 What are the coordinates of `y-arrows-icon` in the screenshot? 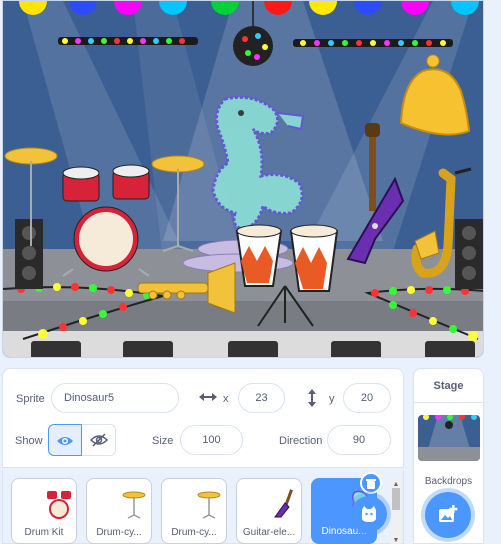 It's located at (312, 398).